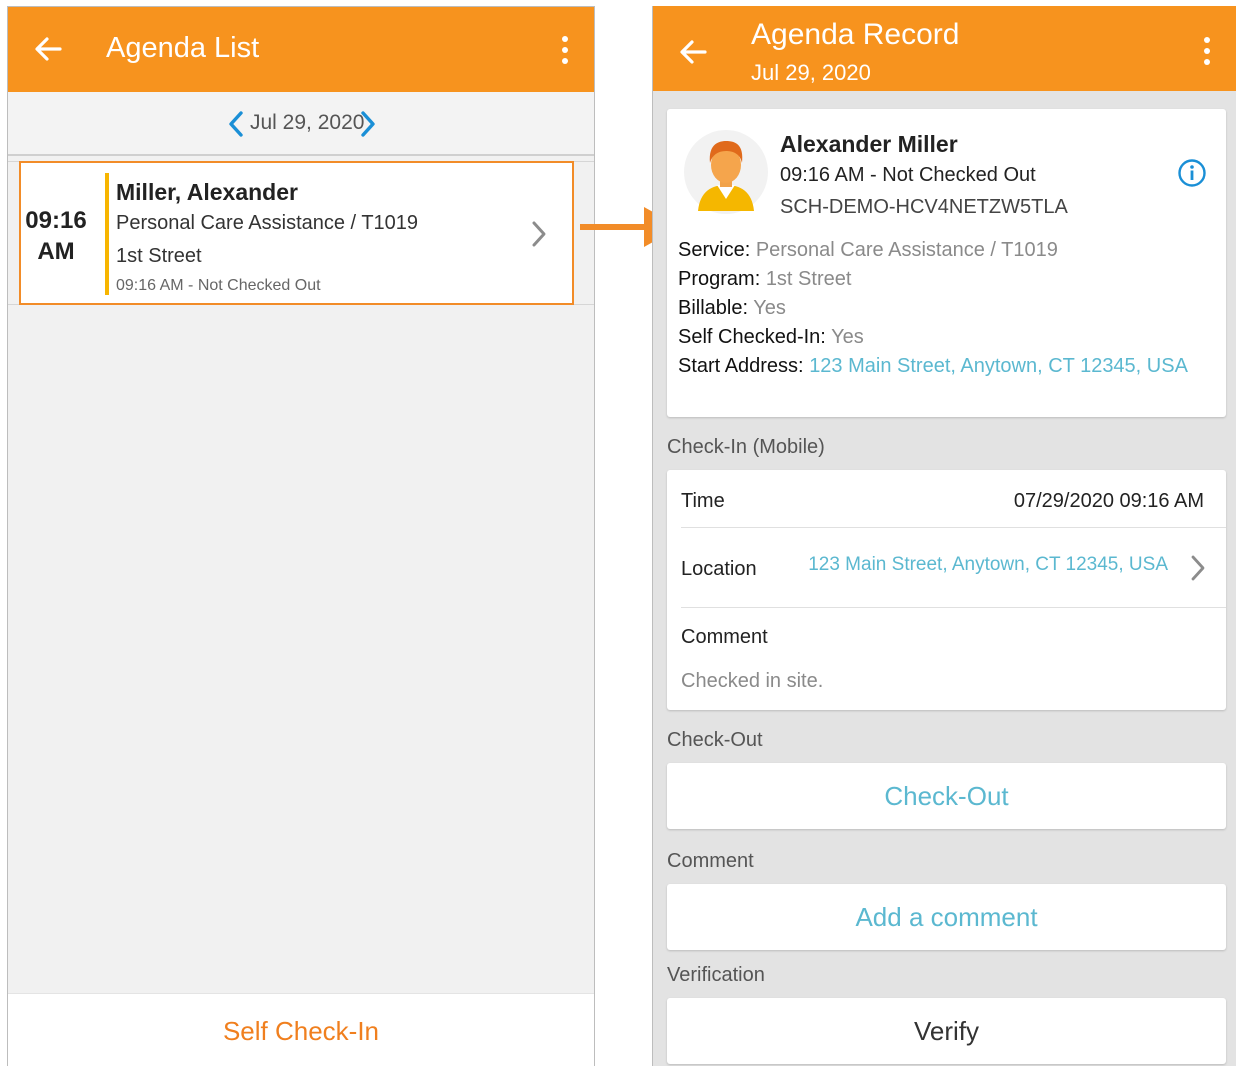 The height and width of the screenshot is (1066, 1236). Describe the element at coordinates (724, 637) in the screenshot. I see `checkin-comment-label: Comment` at that location.